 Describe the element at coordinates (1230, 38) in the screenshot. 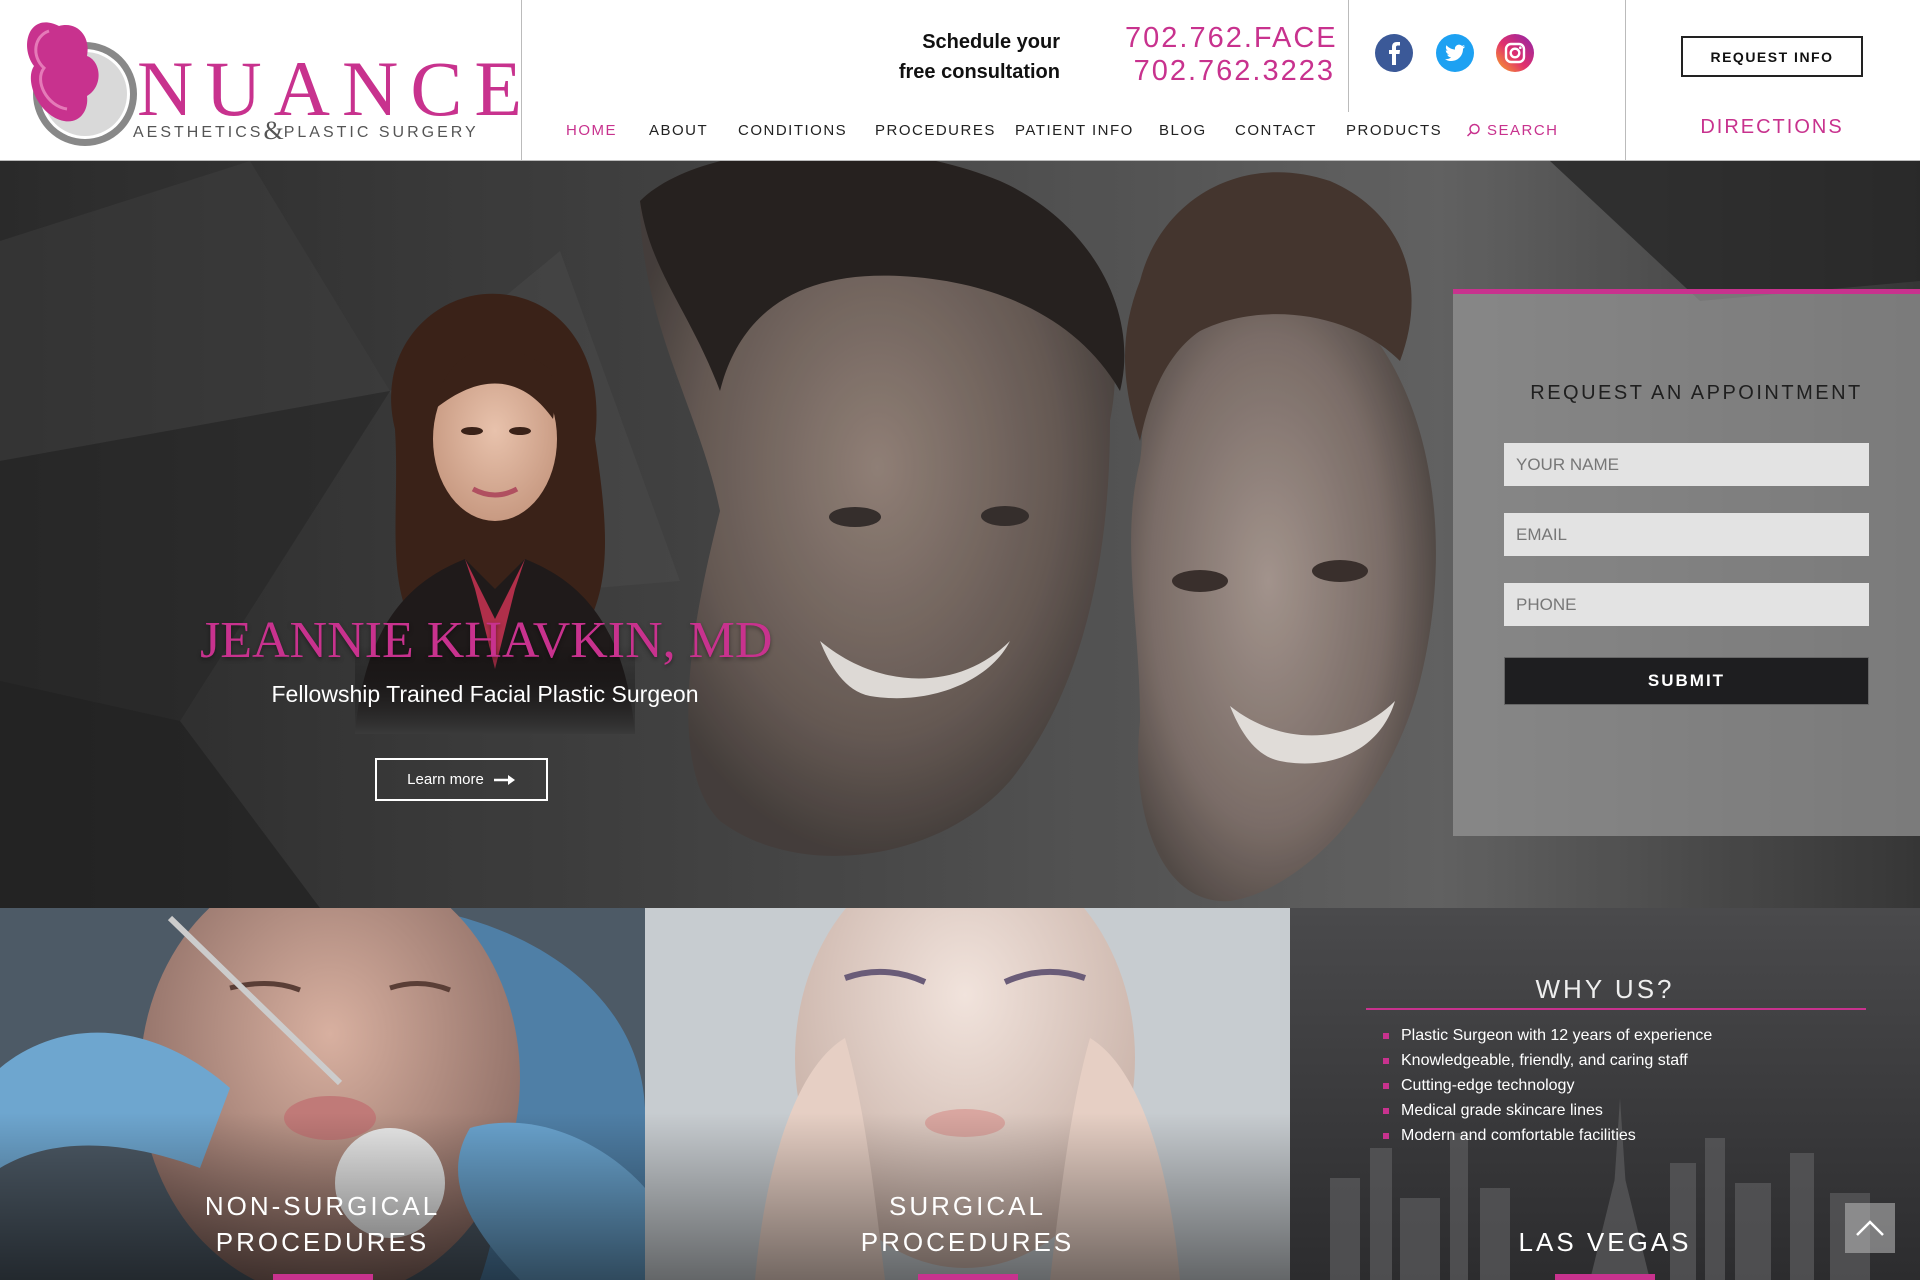

I see `phone-vanity-link: 702.762.FACE` at that location.